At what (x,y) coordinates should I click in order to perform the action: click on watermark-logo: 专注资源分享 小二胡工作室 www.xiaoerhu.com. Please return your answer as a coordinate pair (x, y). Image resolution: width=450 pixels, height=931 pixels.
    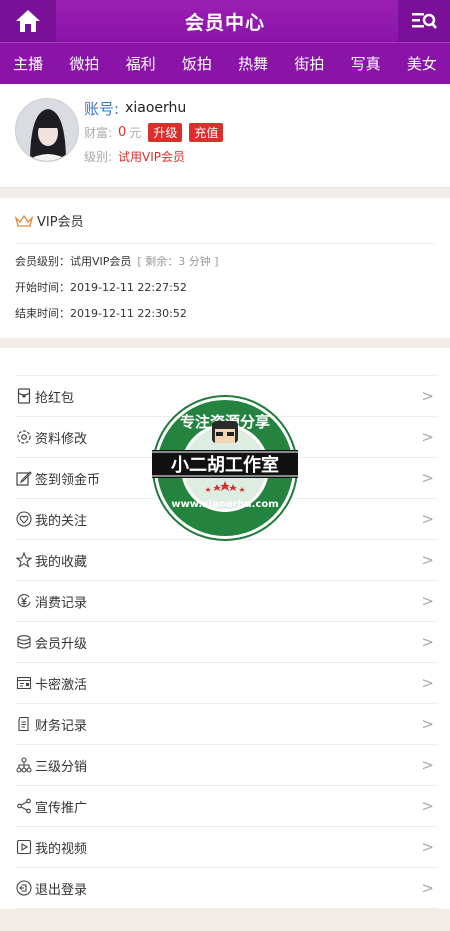
    Looking at the image, I should click on (225, 468).